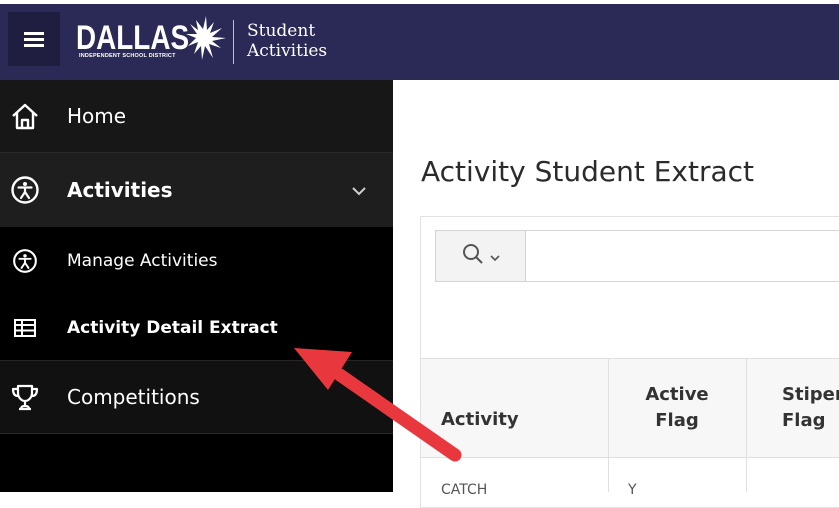  Describe the element at coordinates (233, 42) in the screenshot. I see `header-divider` at that location.